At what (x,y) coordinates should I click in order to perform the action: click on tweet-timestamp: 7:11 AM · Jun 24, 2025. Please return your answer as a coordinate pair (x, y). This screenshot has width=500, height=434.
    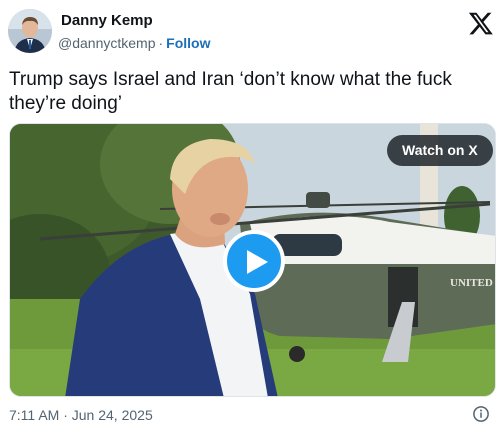
    Looking at the image, I should click on (81, 415).